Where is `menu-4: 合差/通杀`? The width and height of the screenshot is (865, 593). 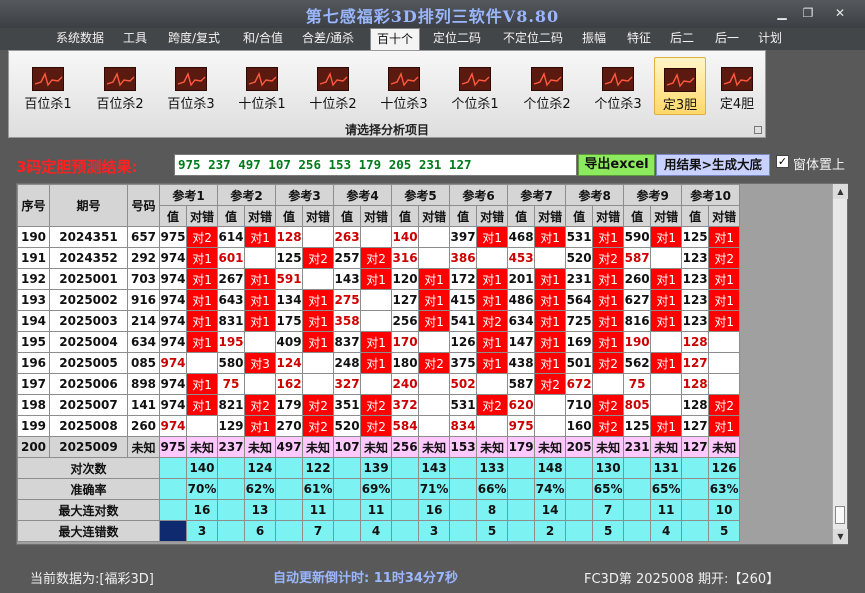 menu-4: 合差/通杀 is located at coordinates (328, 39).